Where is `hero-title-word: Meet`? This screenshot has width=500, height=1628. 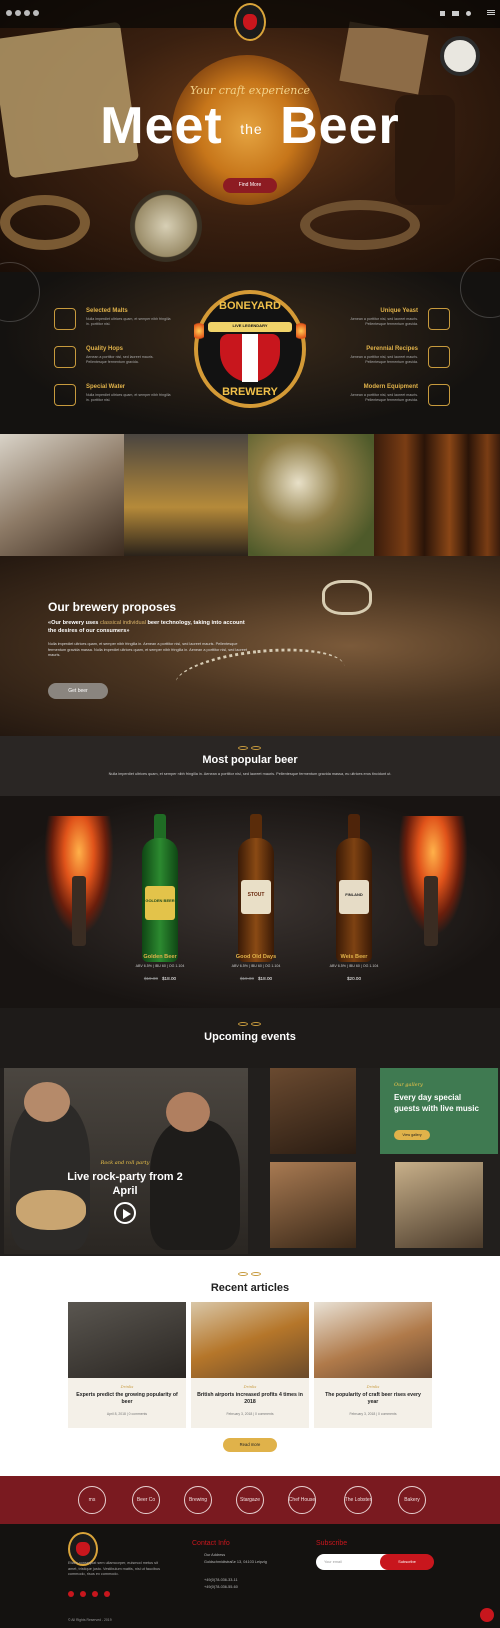 hero-title-word: Meet is located at coordinates (161, 126).